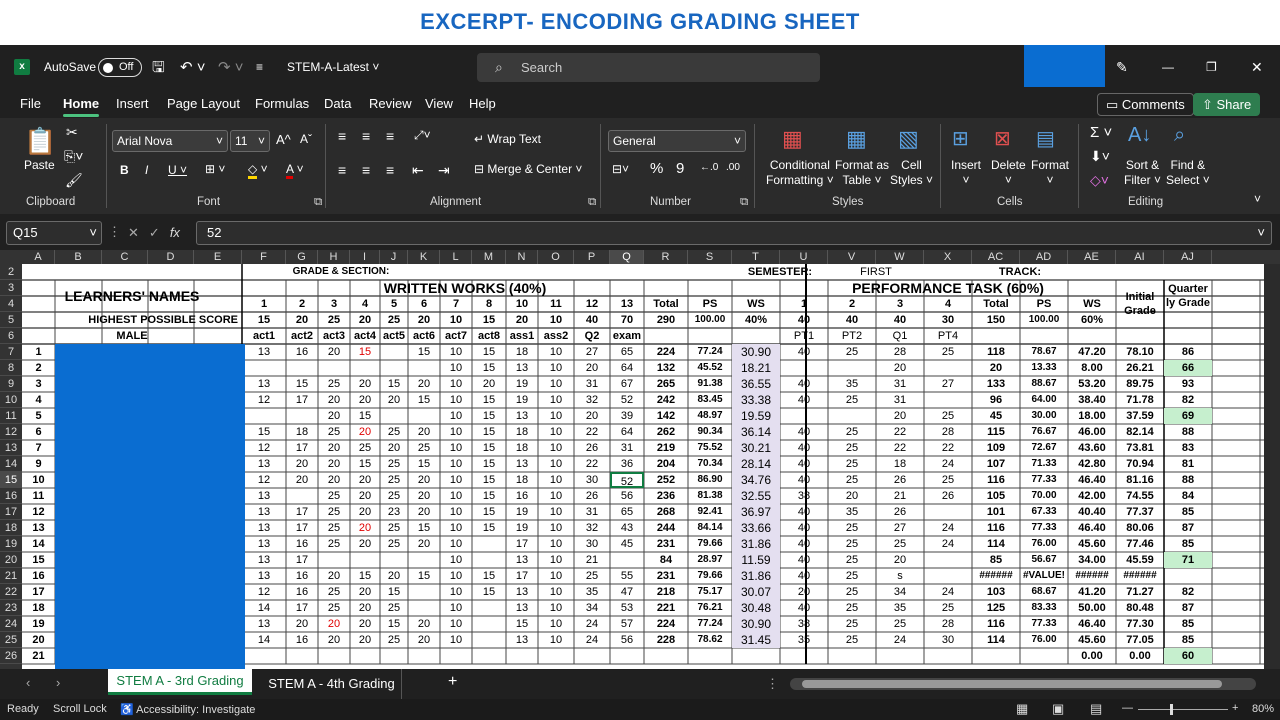  I want to click on learner-number: 3, so click(38, 384).